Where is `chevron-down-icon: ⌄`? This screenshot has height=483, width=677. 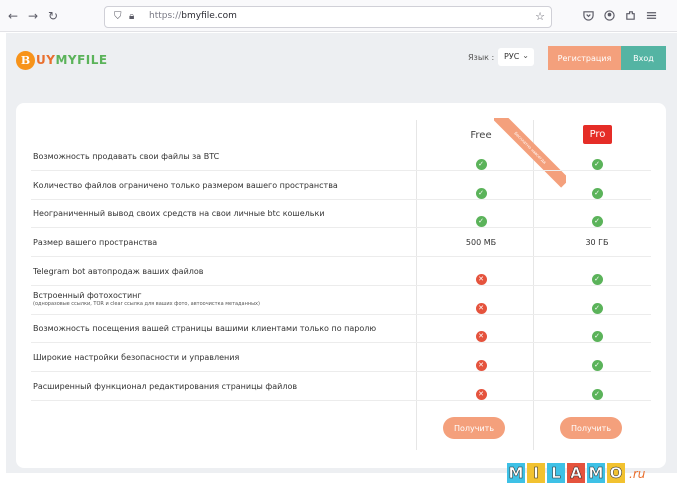
chevron-down-icon: ⌄ is located at coordinates (525, 55).